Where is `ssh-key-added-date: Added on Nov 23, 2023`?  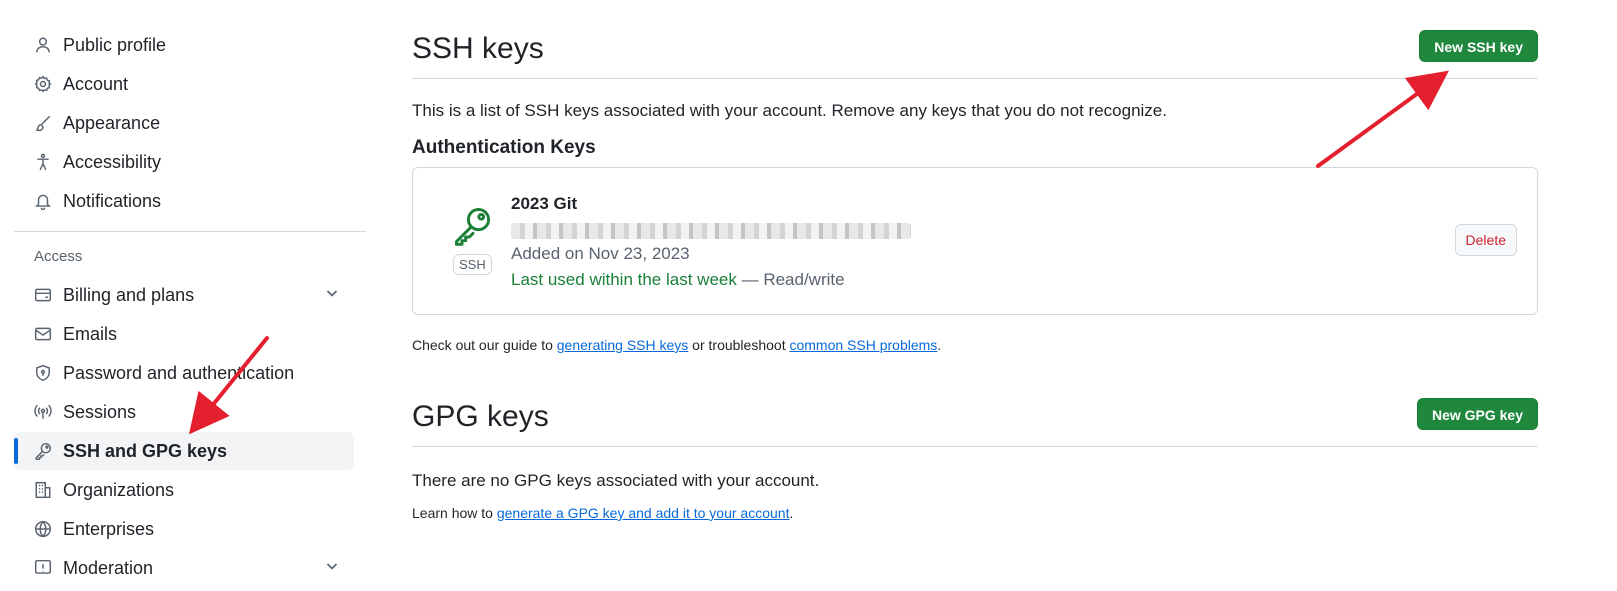
ssh-key-added-date: Added on Nov 23, 2023 is located at coordinates (600, 253).